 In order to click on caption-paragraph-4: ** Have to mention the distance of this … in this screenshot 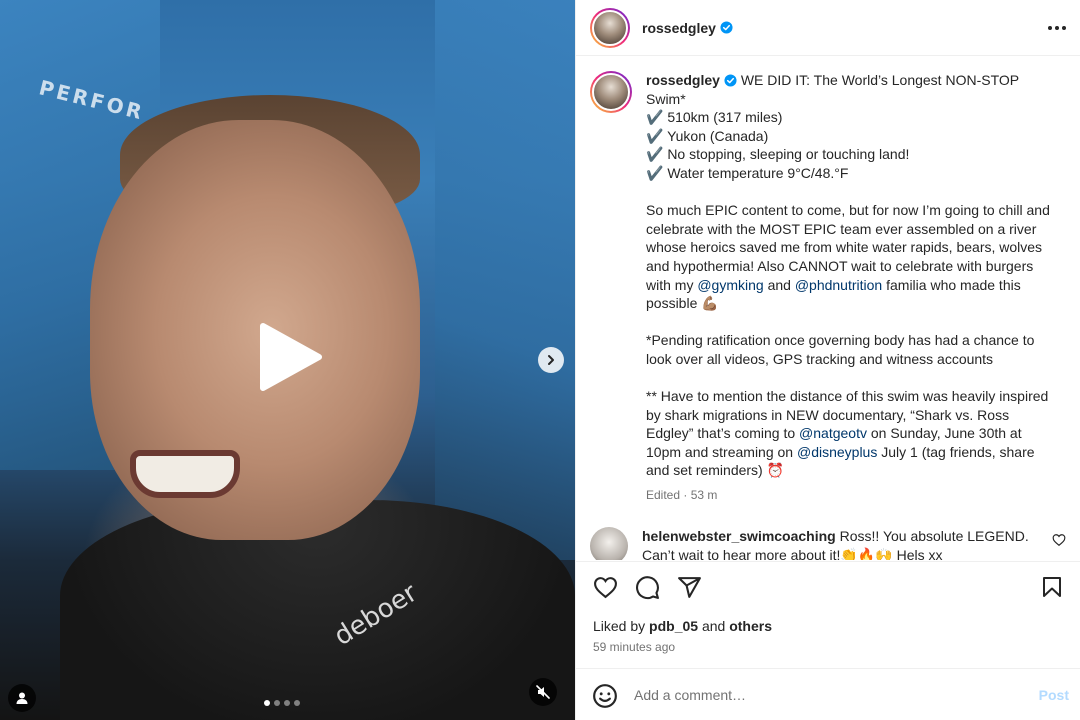, I will do `click(852, 433)`.